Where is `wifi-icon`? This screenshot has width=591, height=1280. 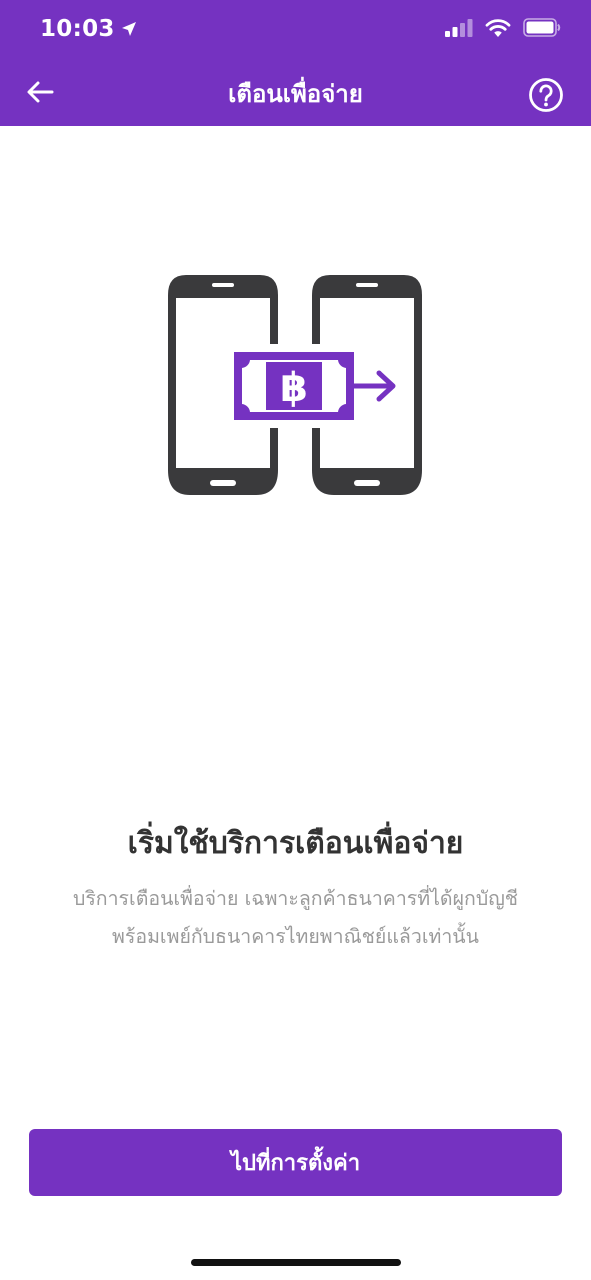
wifi-icon is located at coordinates (498, 28).